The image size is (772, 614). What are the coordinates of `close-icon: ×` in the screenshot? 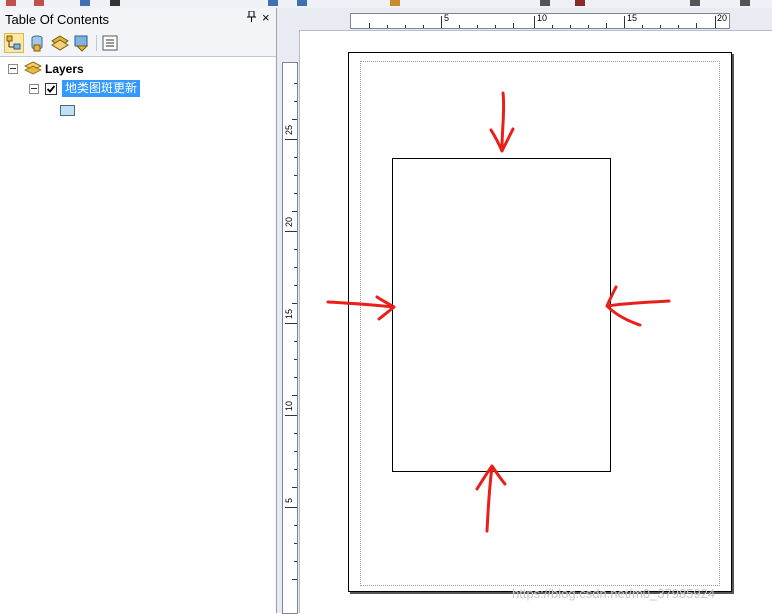 It's located at (266, 17).